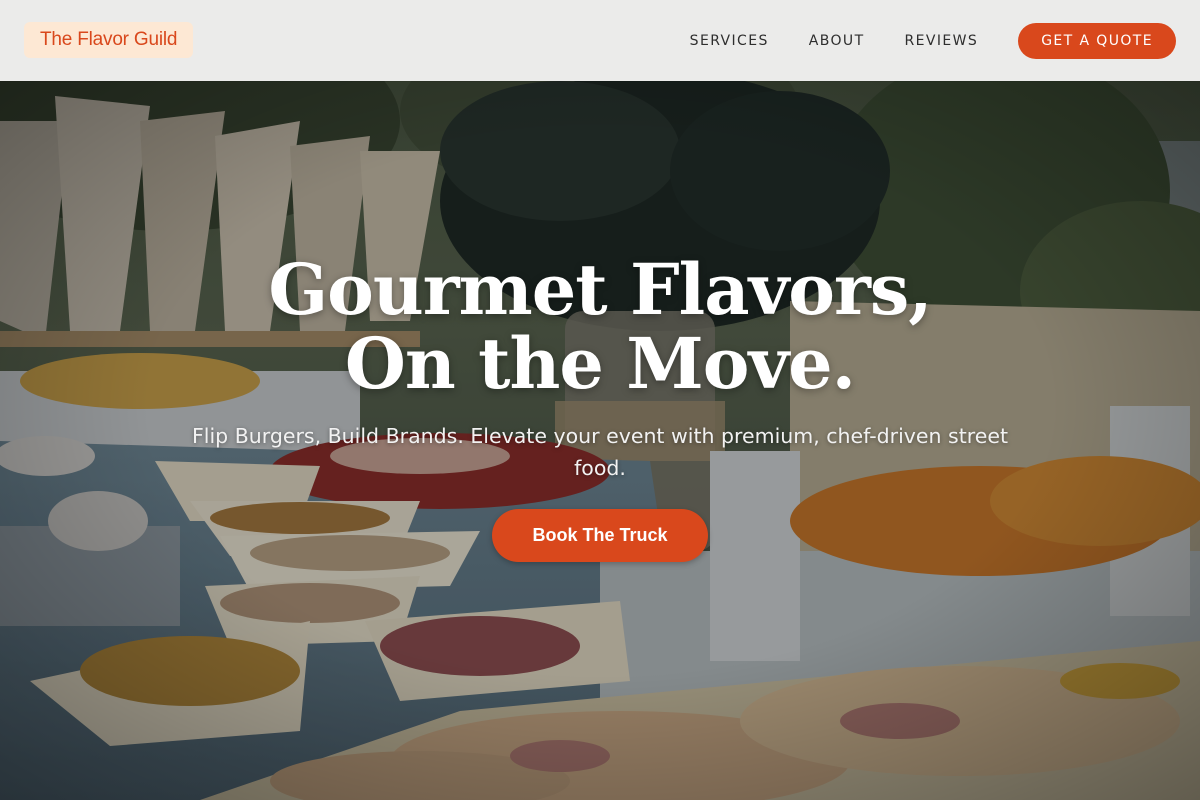 Image resolution: width=1200 pixels, height=800 pixels. I want to click on brand-logo: The Flavor Guild, so click(109, 40).